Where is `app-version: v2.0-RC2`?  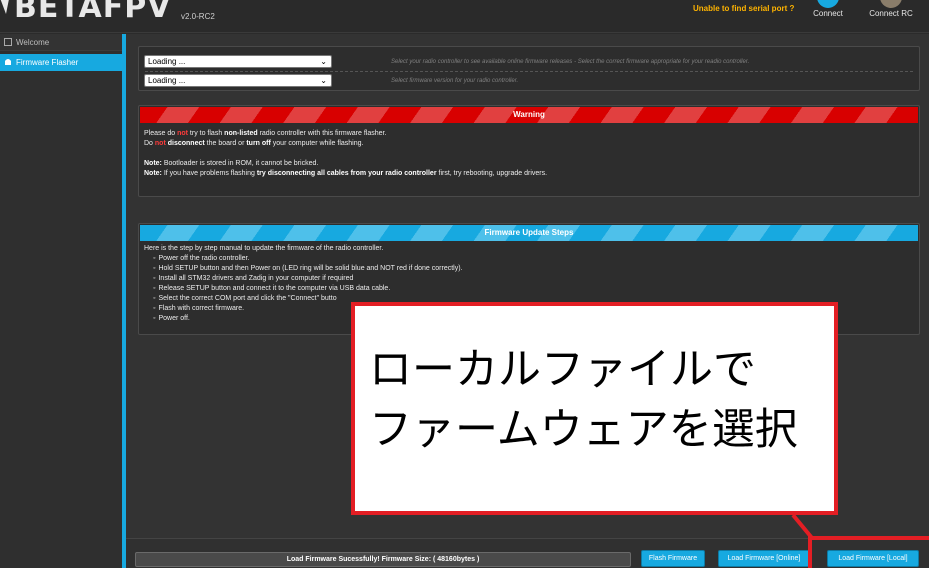 app-version: v2.0-RC2 is located at coordinates (198, 16).